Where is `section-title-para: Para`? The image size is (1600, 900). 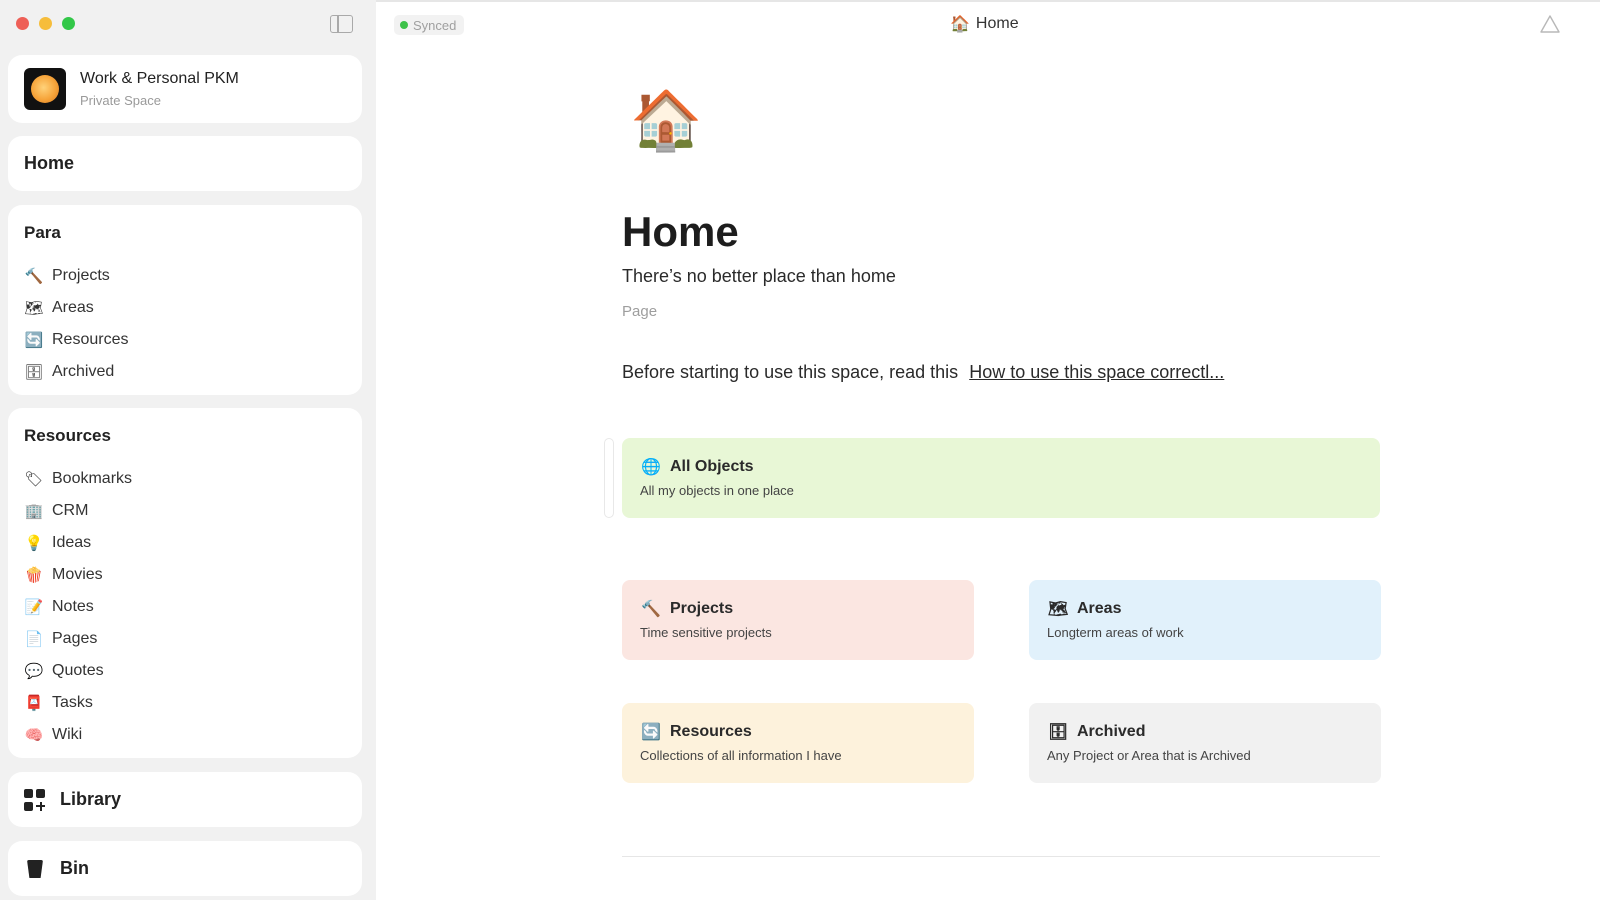 section-title-para: Para is located at coordinates (42, 233).